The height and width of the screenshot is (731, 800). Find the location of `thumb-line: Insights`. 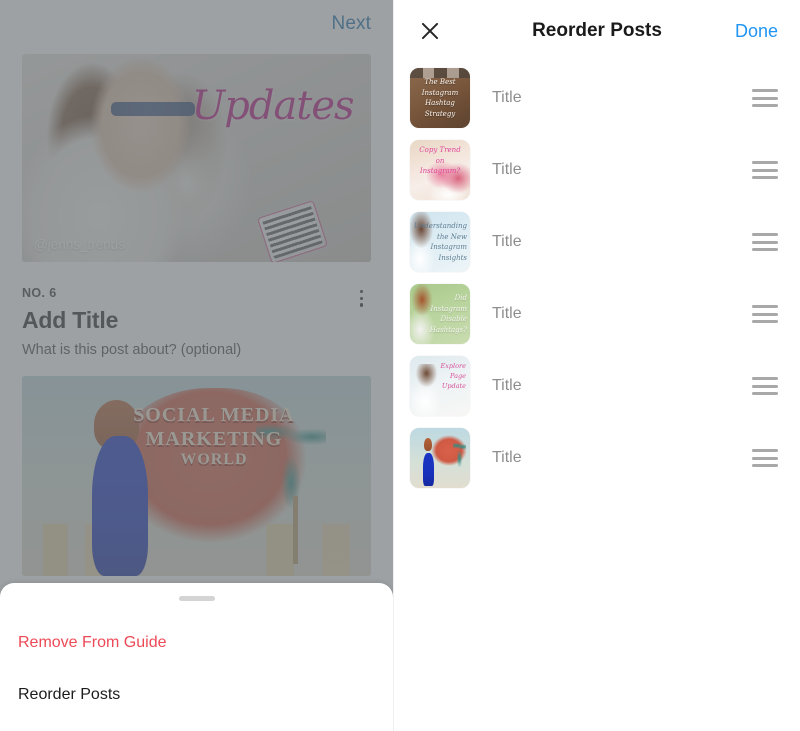

thumb-line: Insights is located at coordinates (453, 257).